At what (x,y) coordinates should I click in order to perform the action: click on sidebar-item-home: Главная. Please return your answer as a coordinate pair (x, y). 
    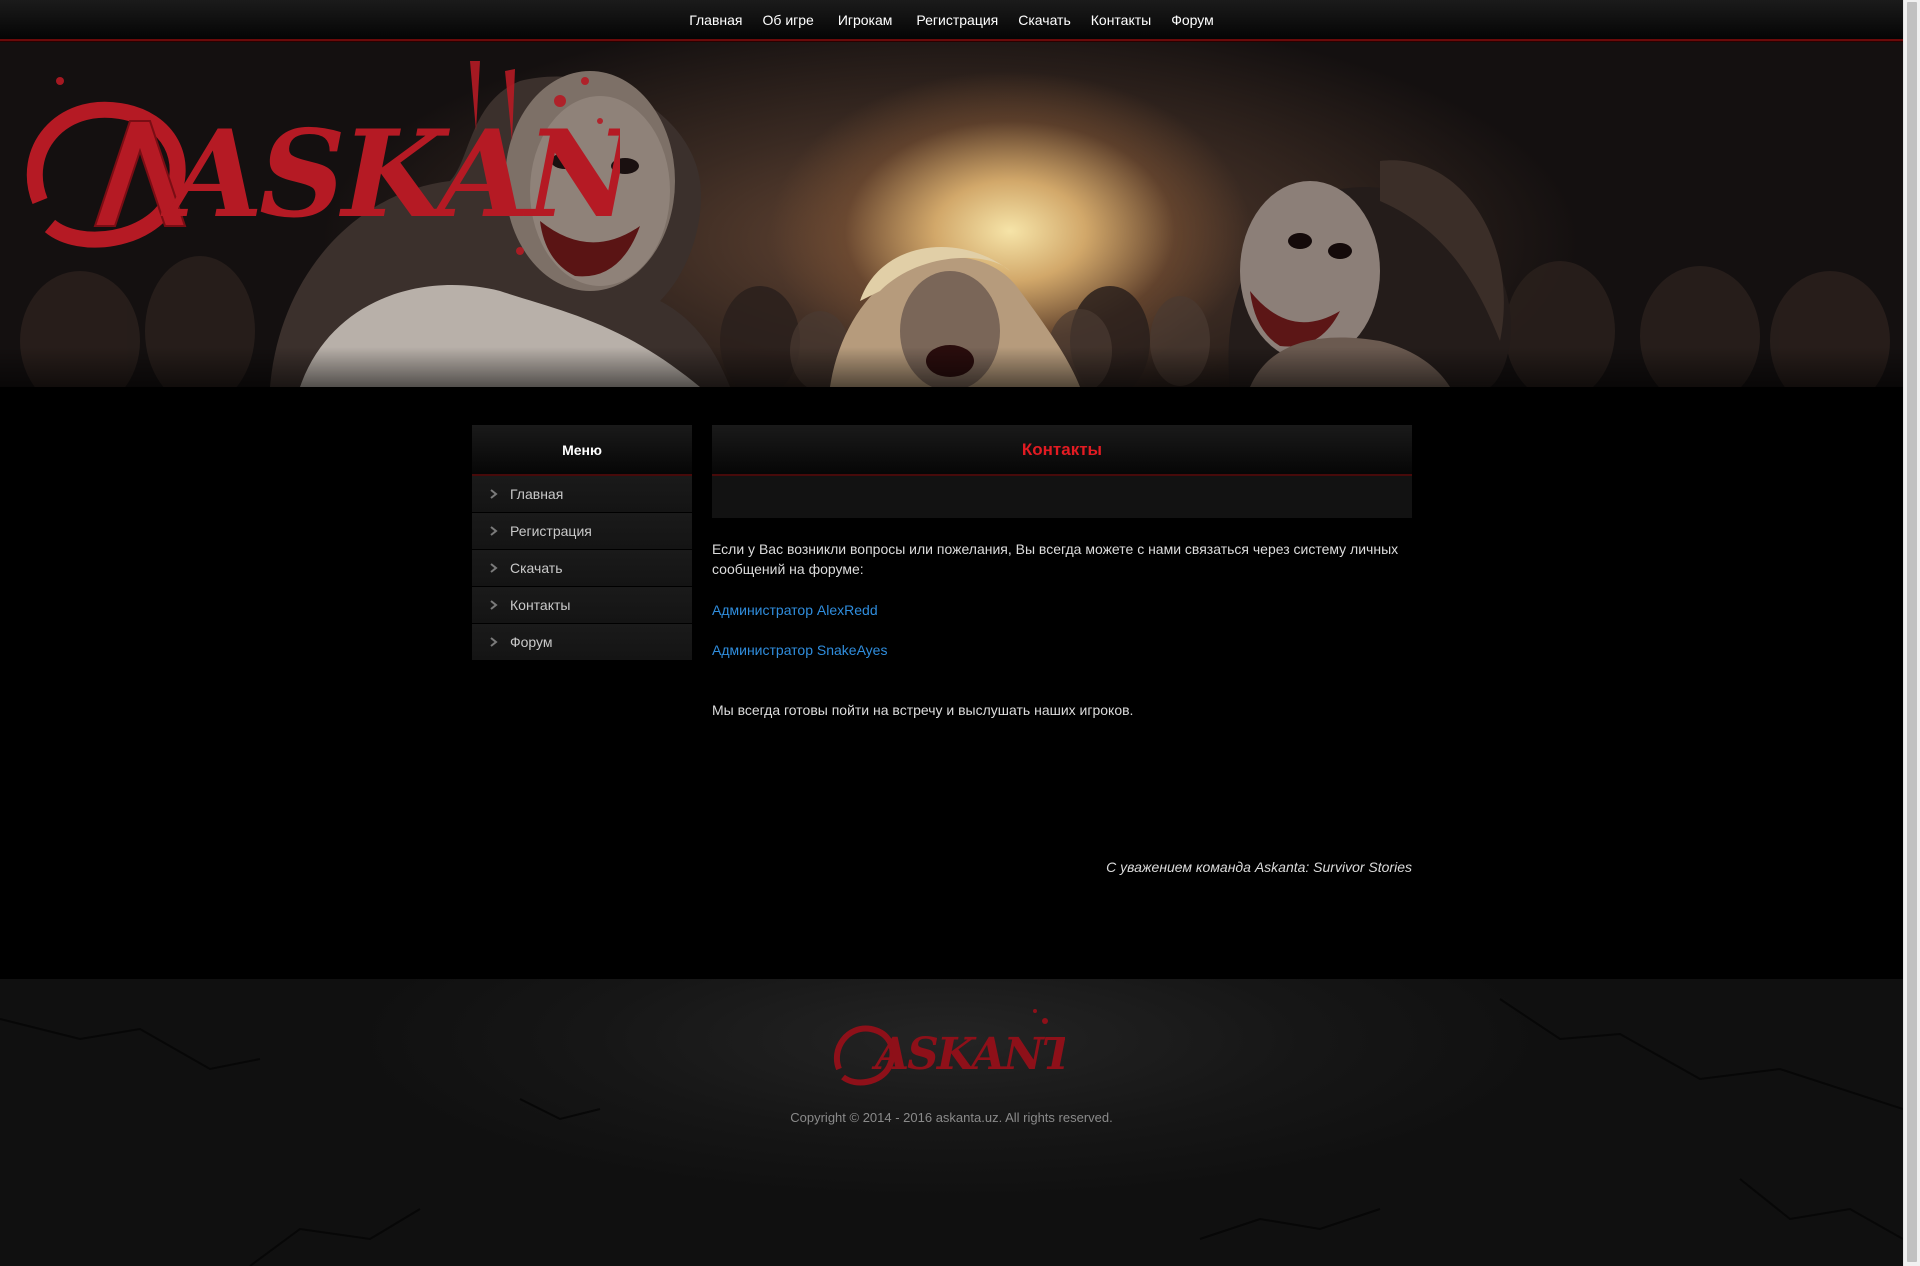
    Looking at the image, I should click on (582, 494).